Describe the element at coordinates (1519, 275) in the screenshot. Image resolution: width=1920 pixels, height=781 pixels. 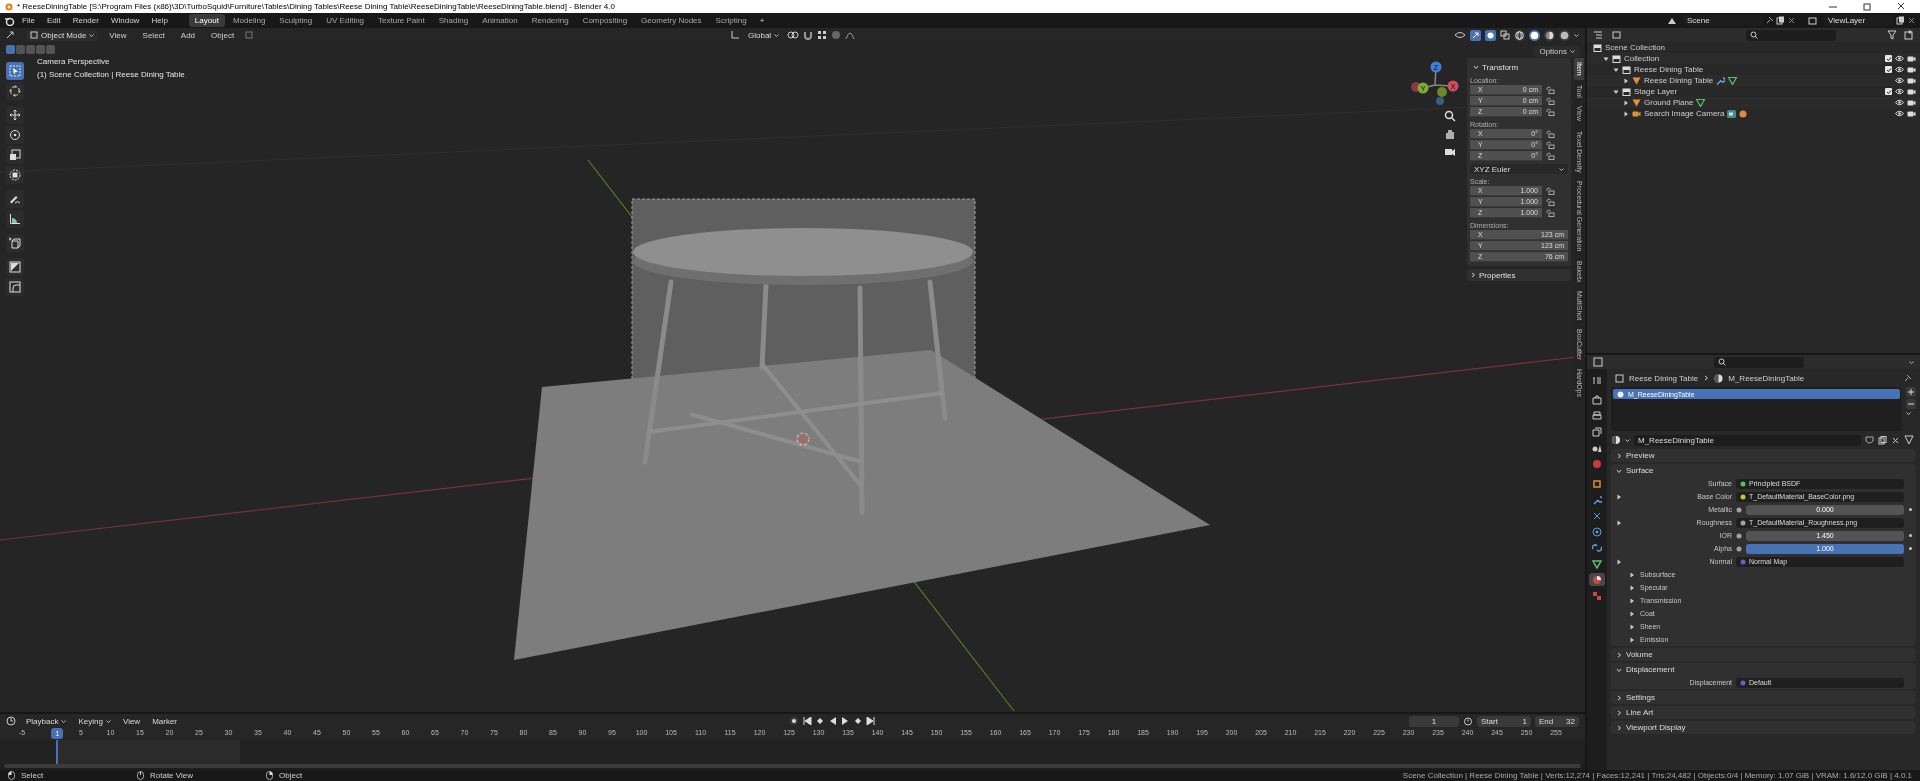
I see `panel-header: Properties` at that location.